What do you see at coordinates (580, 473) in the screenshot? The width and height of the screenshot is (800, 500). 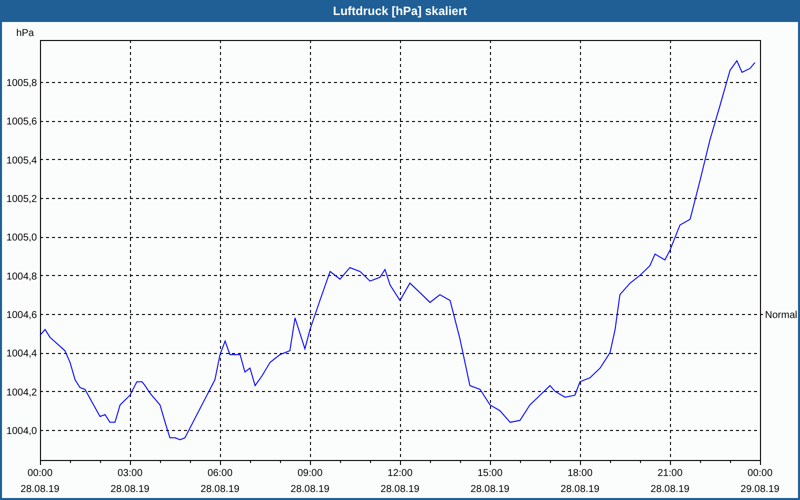 I see `x-axis-time-label: 18:00` at bounding box center [580, 473].